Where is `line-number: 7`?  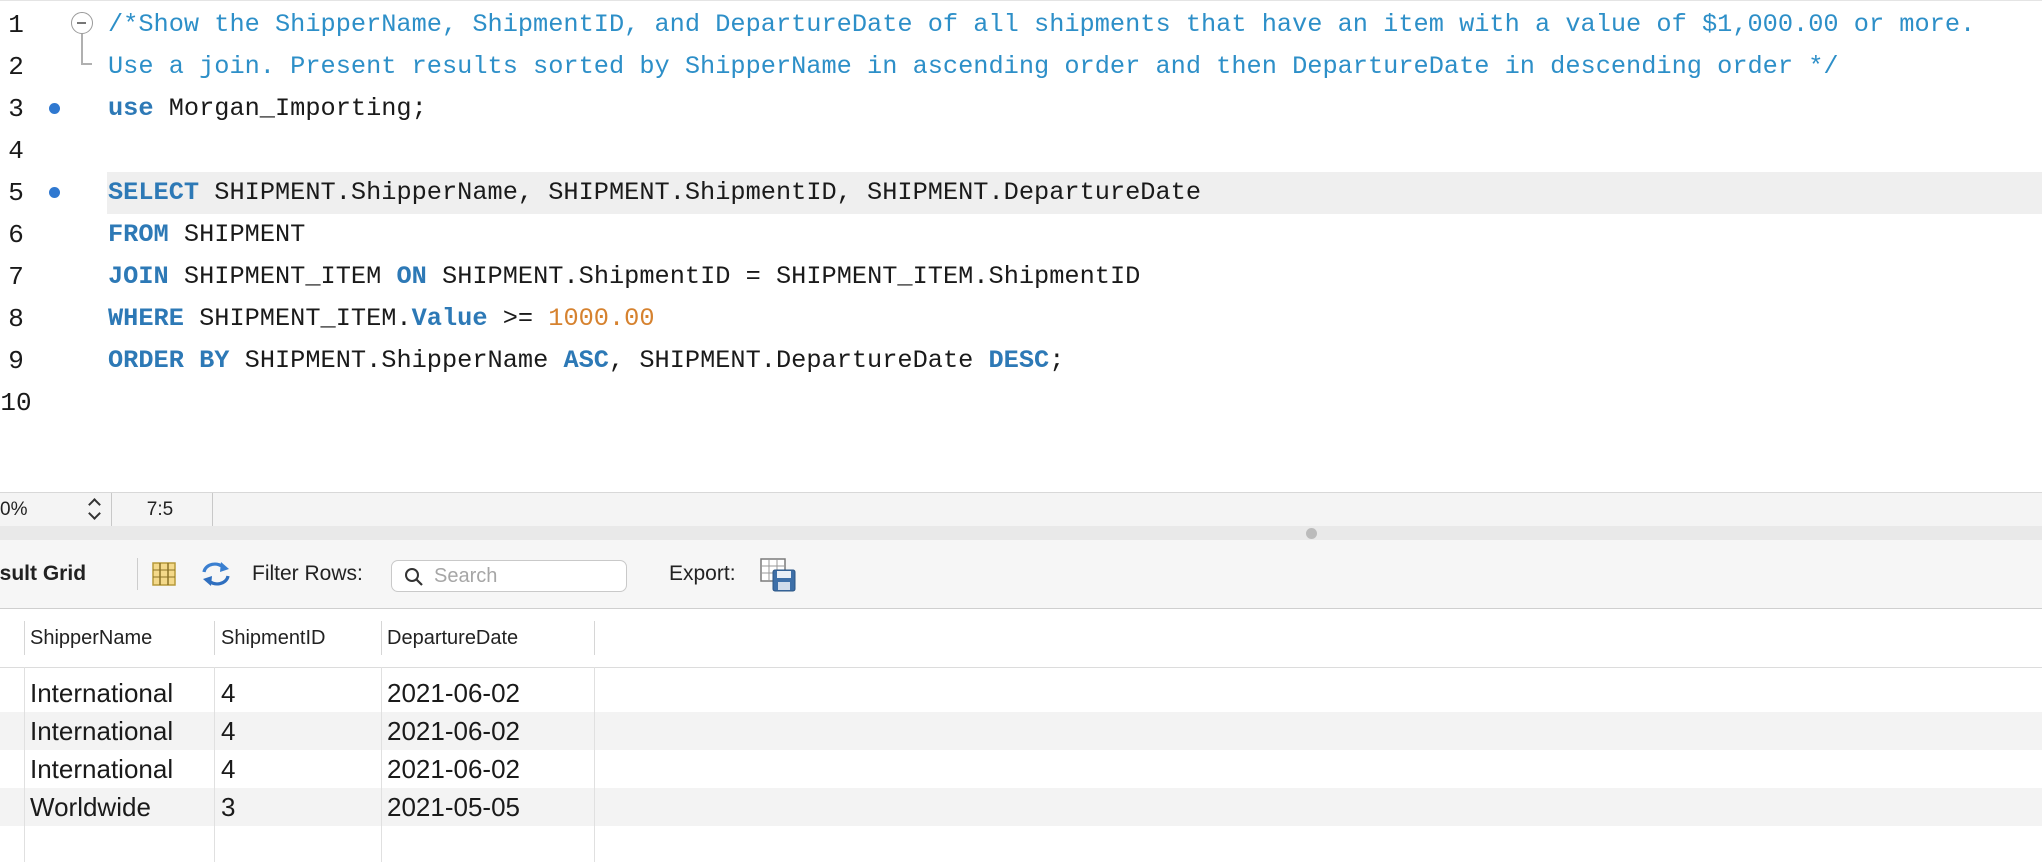
line-number: 7 is located at coordinates (16, 277).